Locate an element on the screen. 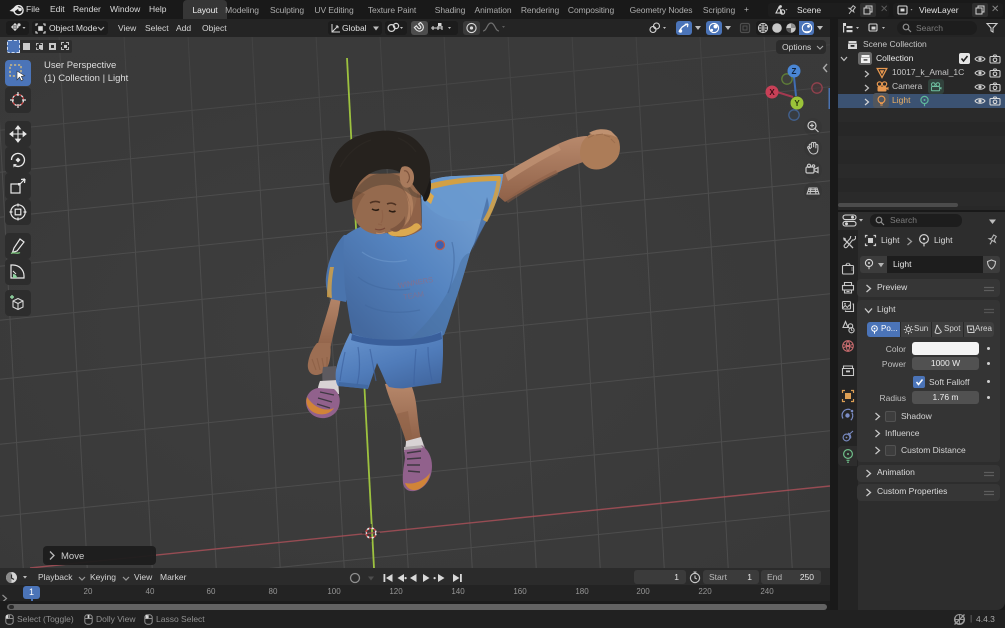 The height and width of the screenshot is (628, 1005). svg-text: Y is located at coordinates (797, 103).